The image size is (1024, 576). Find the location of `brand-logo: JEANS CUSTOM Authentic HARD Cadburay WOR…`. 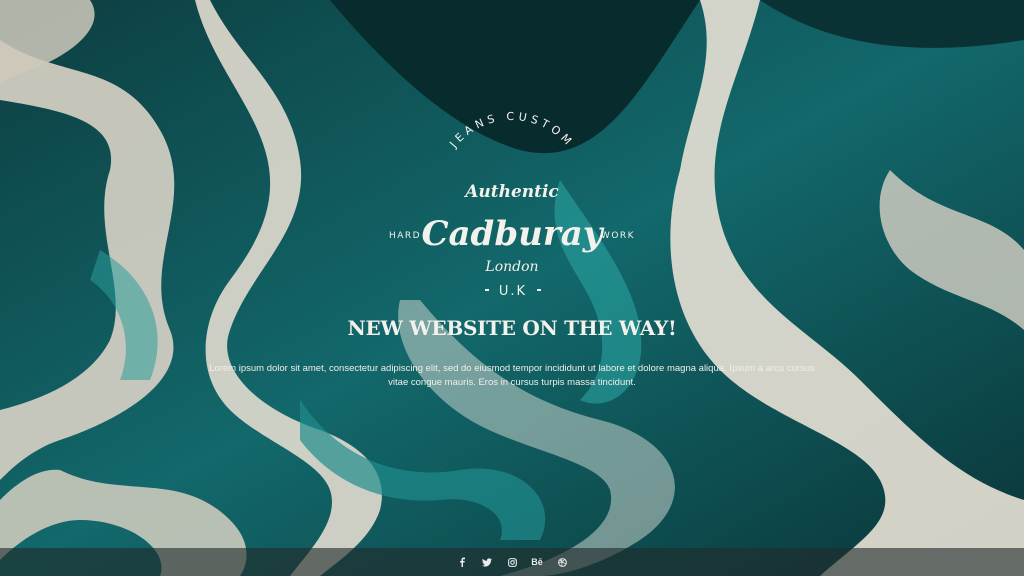

brand-logo: JEANS CUSTOM Authentic HARD Cadburay WOR… is located at coordinates (512, 204).